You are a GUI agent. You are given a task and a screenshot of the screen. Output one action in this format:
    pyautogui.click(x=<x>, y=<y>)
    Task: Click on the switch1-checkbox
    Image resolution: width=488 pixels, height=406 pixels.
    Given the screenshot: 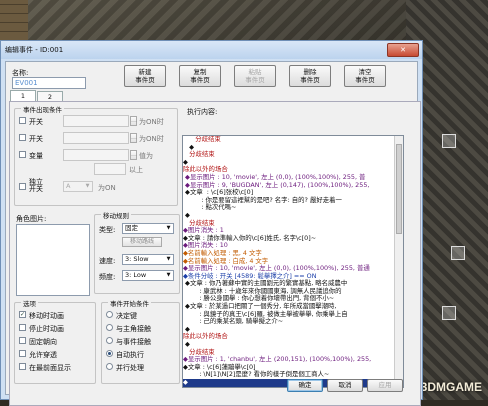 What is the action you would take?
    pyautogui.click(x=22, y=120)
    